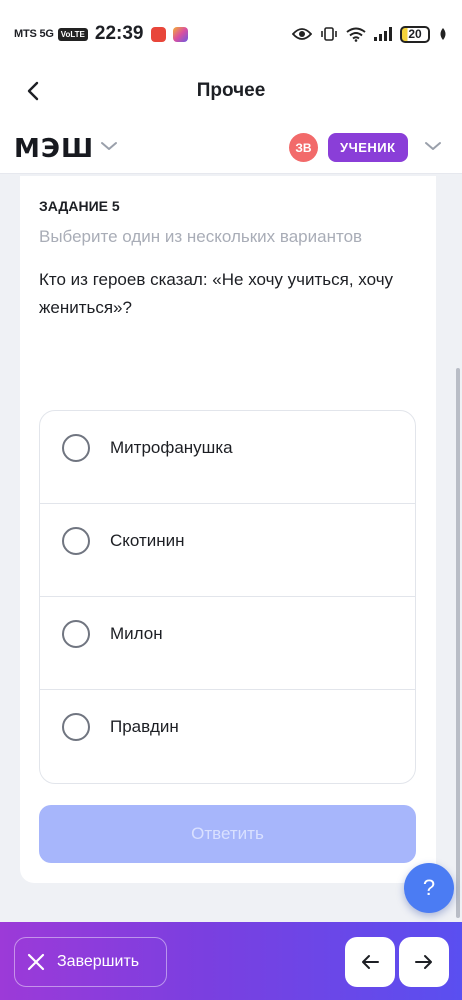 The height and width of the screenshot is (1000, 462). Describe the element at coordinates (231, 34) in the screenshot. I see `status-bar: MTS 5G VoLTE 22:39 20` at that location.